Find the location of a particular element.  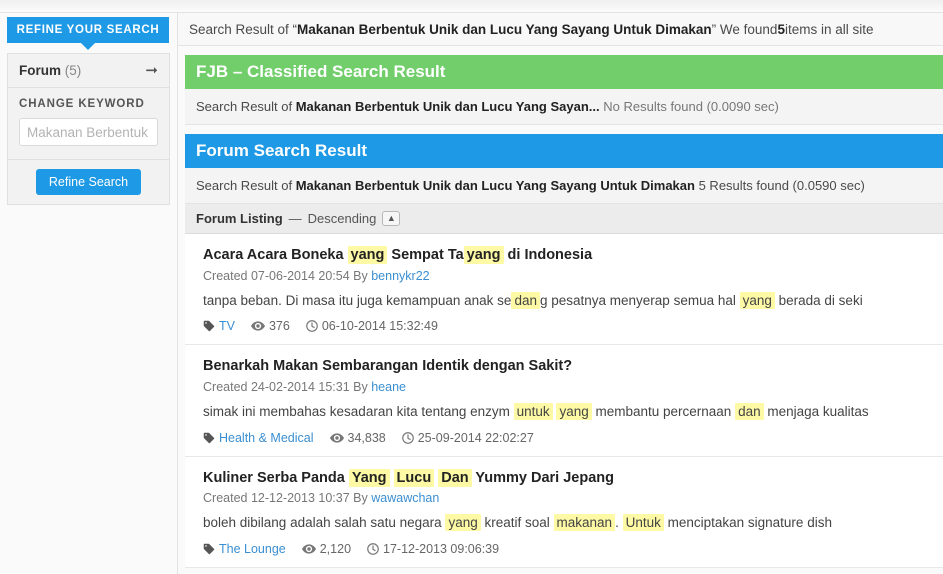

result-created-date: 24-02-2014 15:31 is located at coordinates (300, 387).